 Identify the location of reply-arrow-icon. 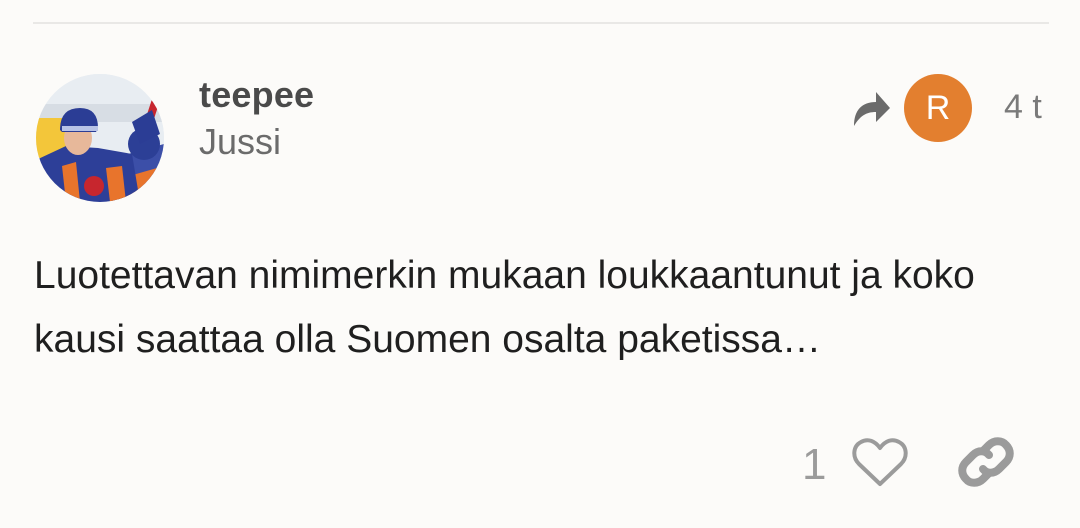
(871, 109).